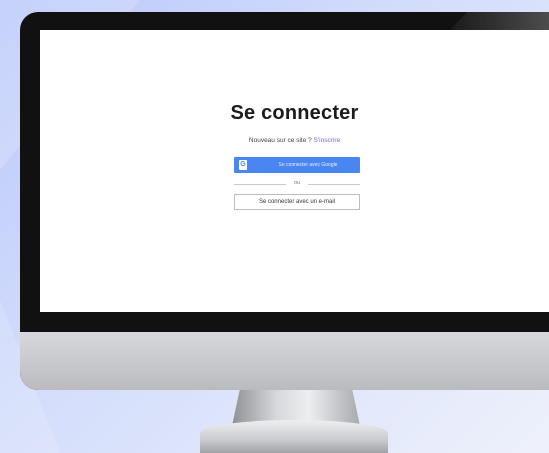  What do you see at coordinates (260, 184) in the screenshot?
I see `divider-line-left` at bounding box center [260, 184].